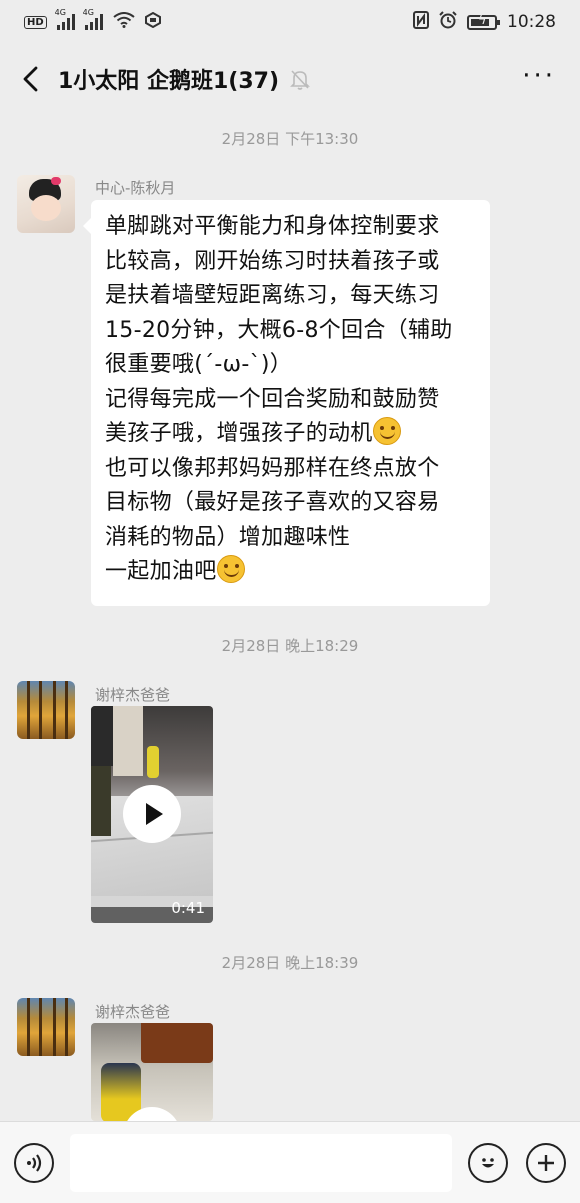 This screenshot has height=1203, width=580. Describe the element at coordinates (279, 330) in the screenshot. I see `message-line: 15-20分钟，大概6-8个回合（辅助` at that location.